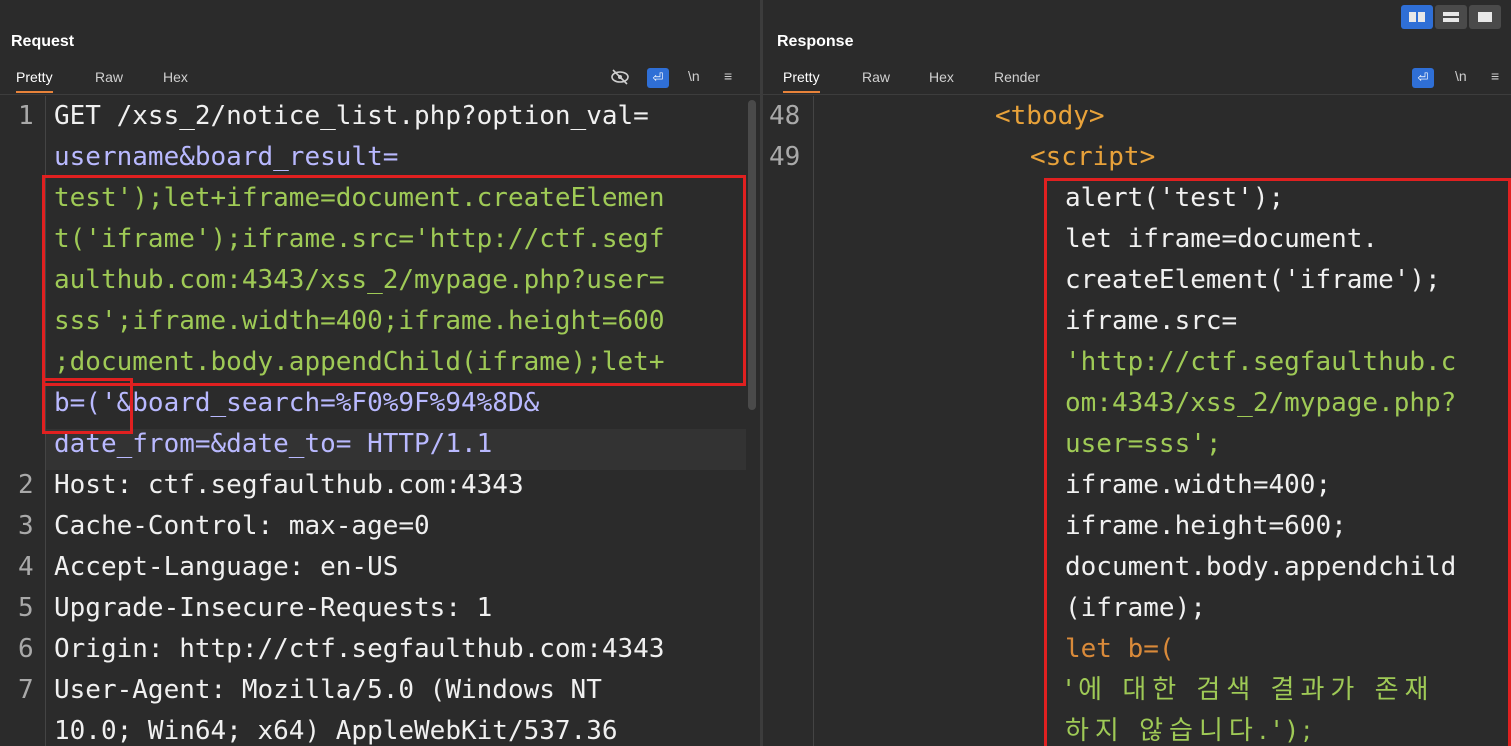  Describe the element at coordinates (34, 81) in the screenshot. I see `request-tab-pretty: Pretty` at that location.